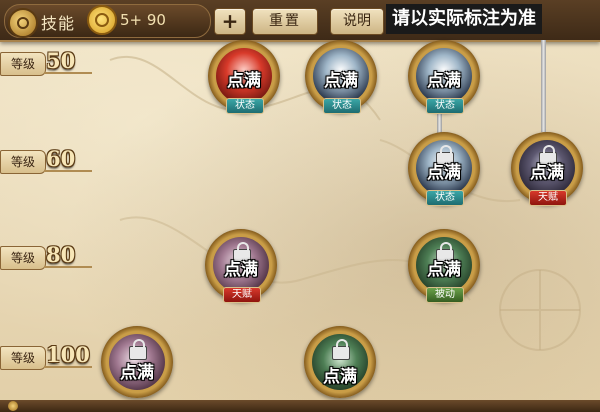  I want to click on top-bar: 技能 5+ 90 + 重置 说明 请以实际标注为准, so click(300, 21).